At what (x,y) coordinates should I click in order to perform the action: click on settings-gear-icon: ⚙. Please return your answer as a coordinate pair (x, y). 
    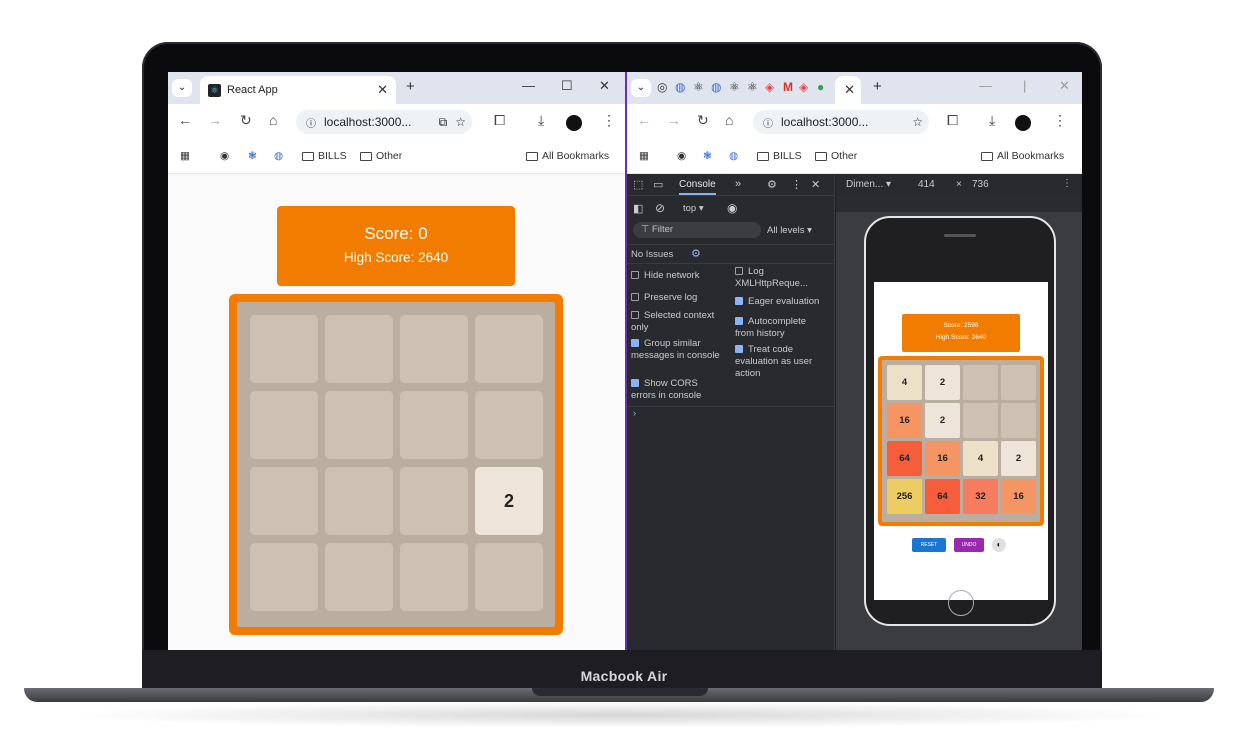
    Looking at the image, I should click on (696, 253).